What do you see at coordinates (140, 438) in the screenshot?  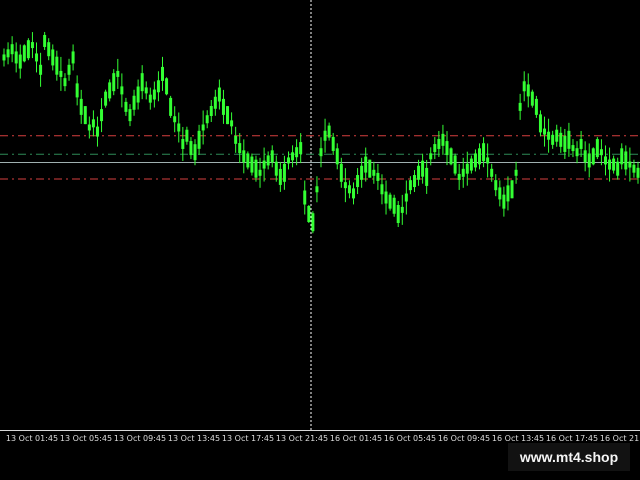 I see `time-axis-tick-label: 13 Oct 09:45` at bounding box center [140, 438].